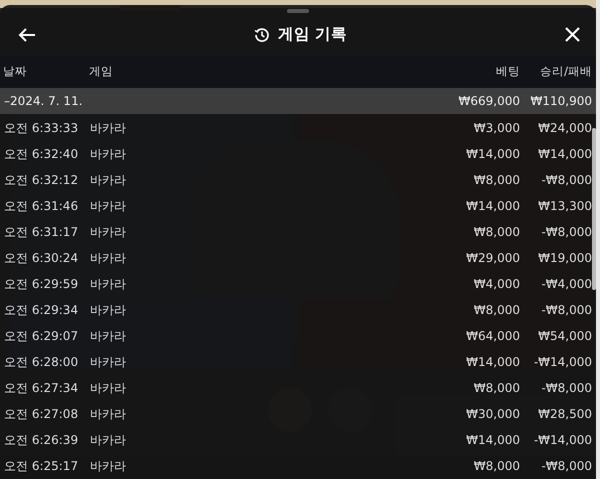 This screenshot has width=600, height=479. I want to click on result-cell-text: ₩14,000, so click(564, 154).